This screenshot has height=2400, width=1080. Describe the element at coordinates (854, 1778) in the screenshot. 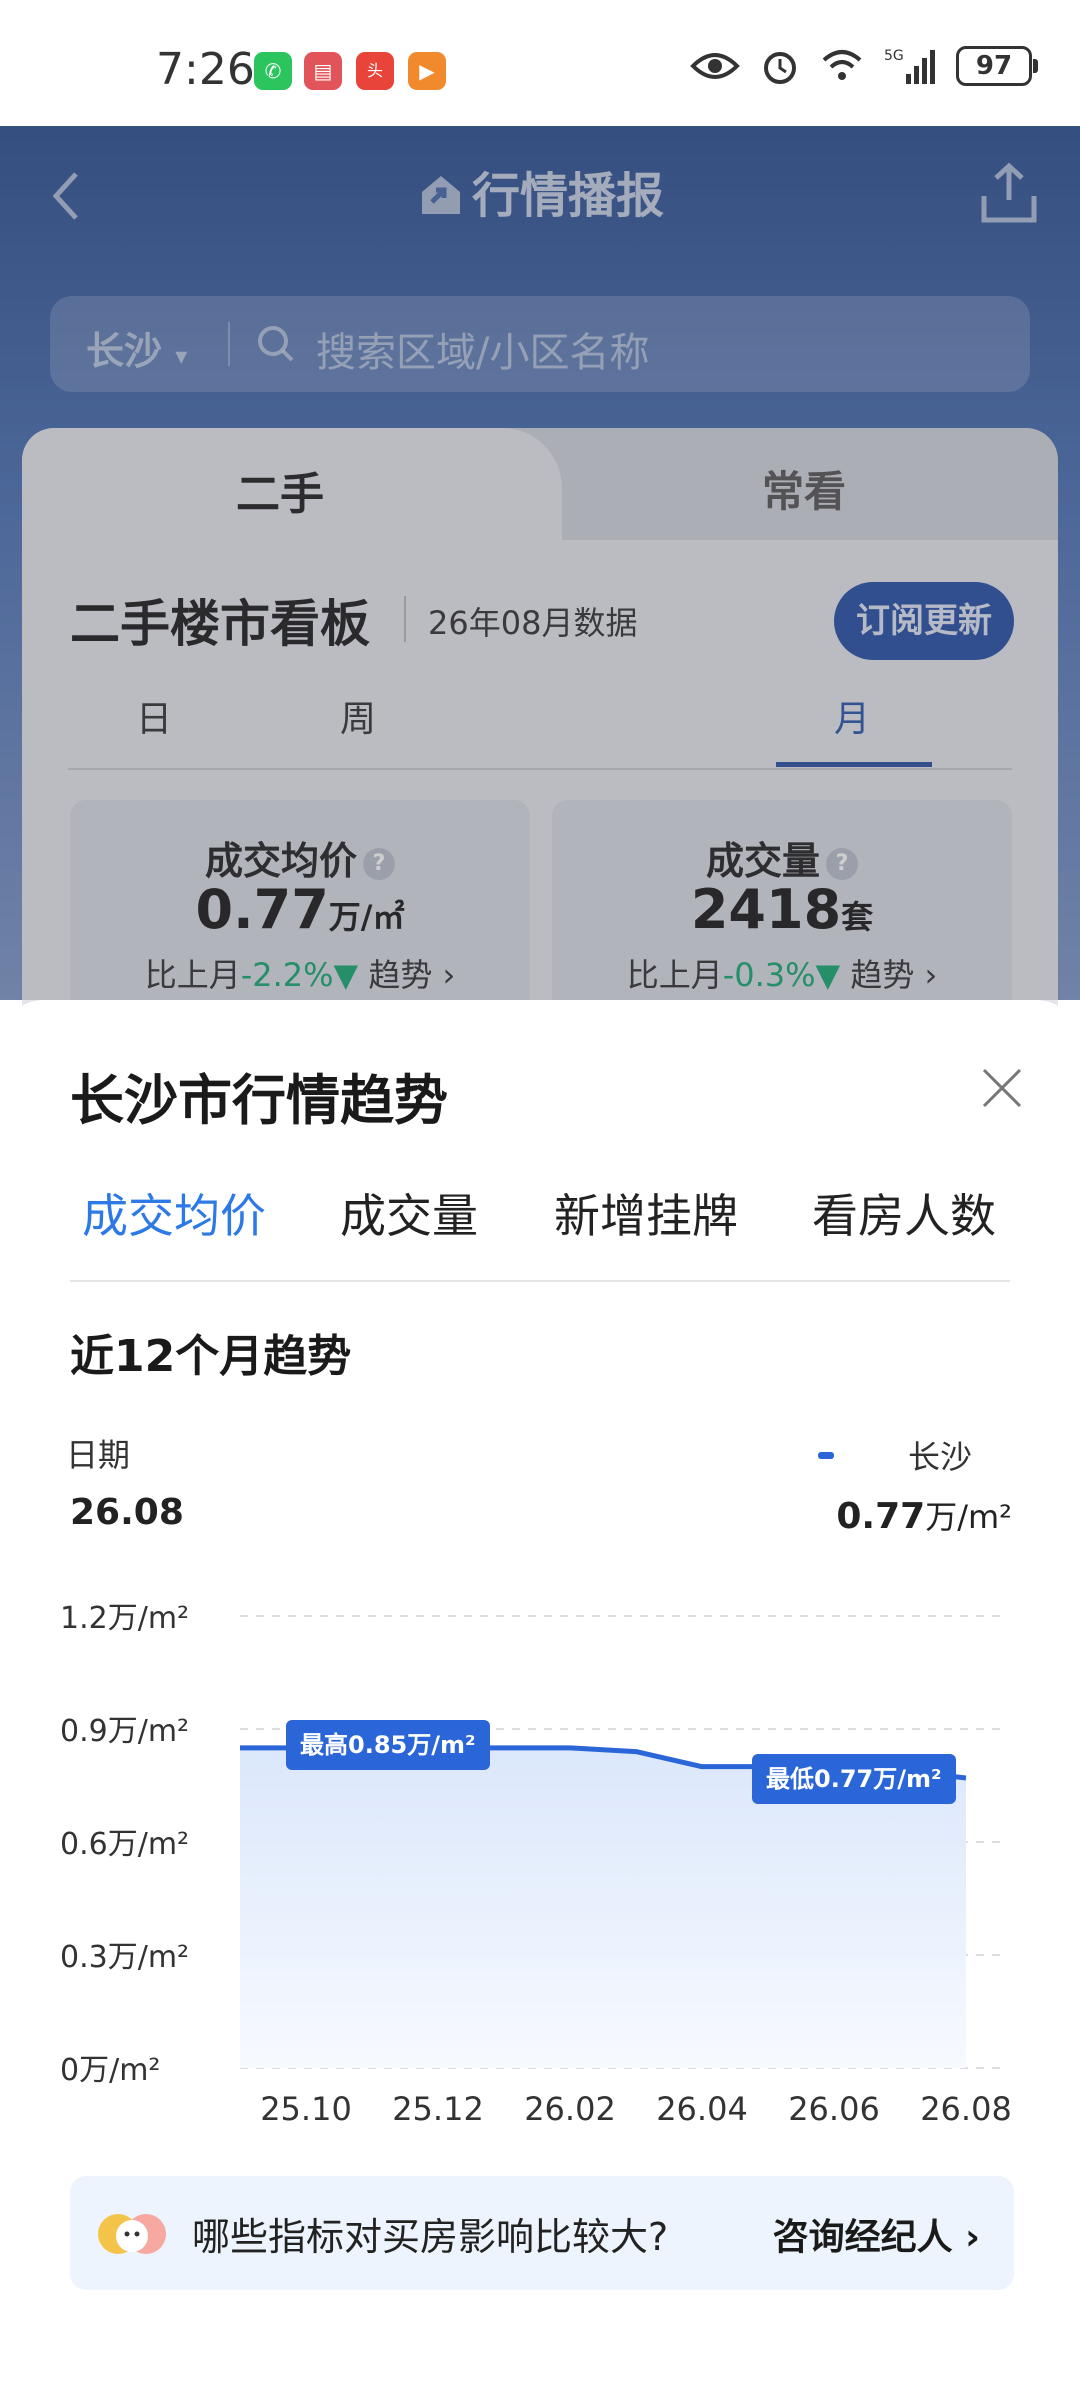

I see `min-value-tooltip: 最低0.77万/m²` at that location.